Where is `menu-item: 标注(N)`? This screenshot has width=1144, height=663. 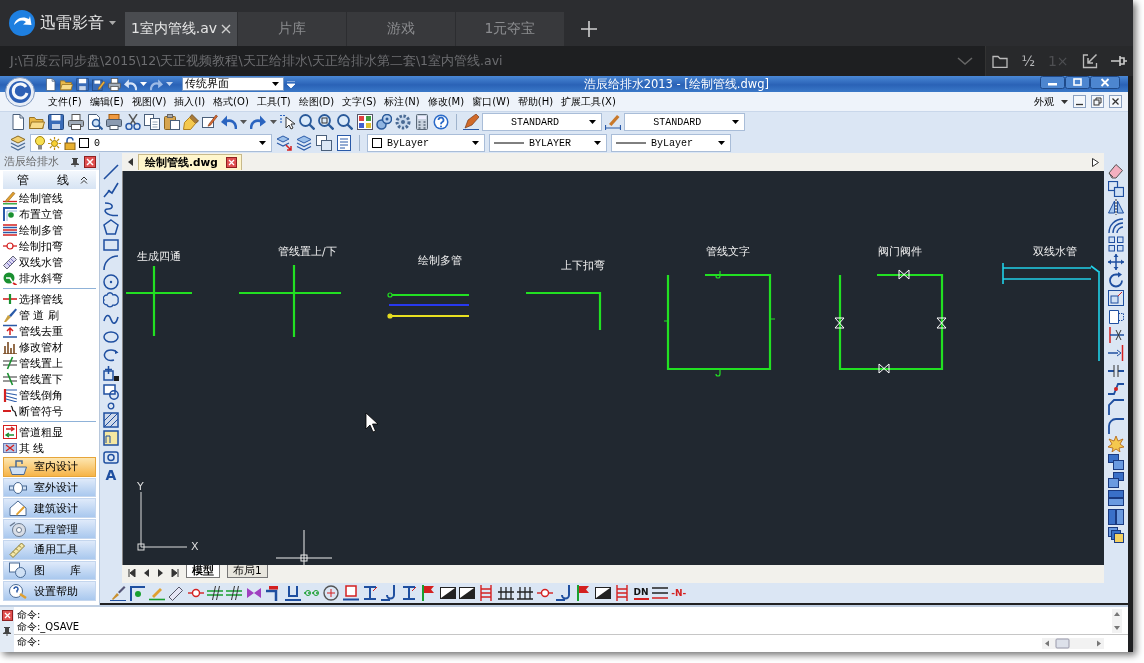
menu-item: 标注(N) is located at coordinates (402, 101).